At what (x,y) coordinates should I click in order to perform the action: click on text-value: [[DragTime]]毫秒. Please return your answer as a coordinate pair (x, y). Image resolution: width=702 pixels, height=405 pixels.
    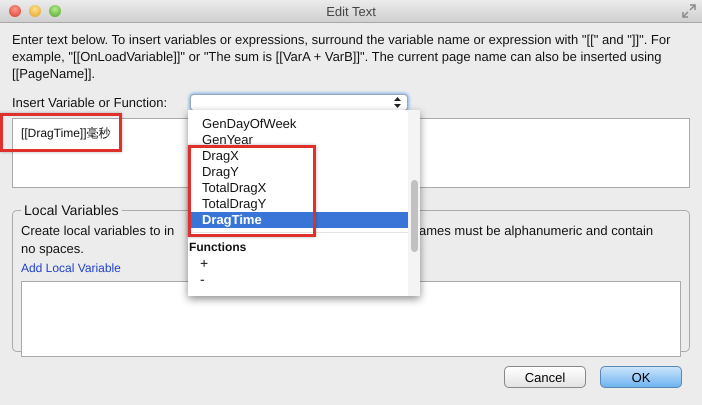
    Looking at the image, I should click on (66, 133).